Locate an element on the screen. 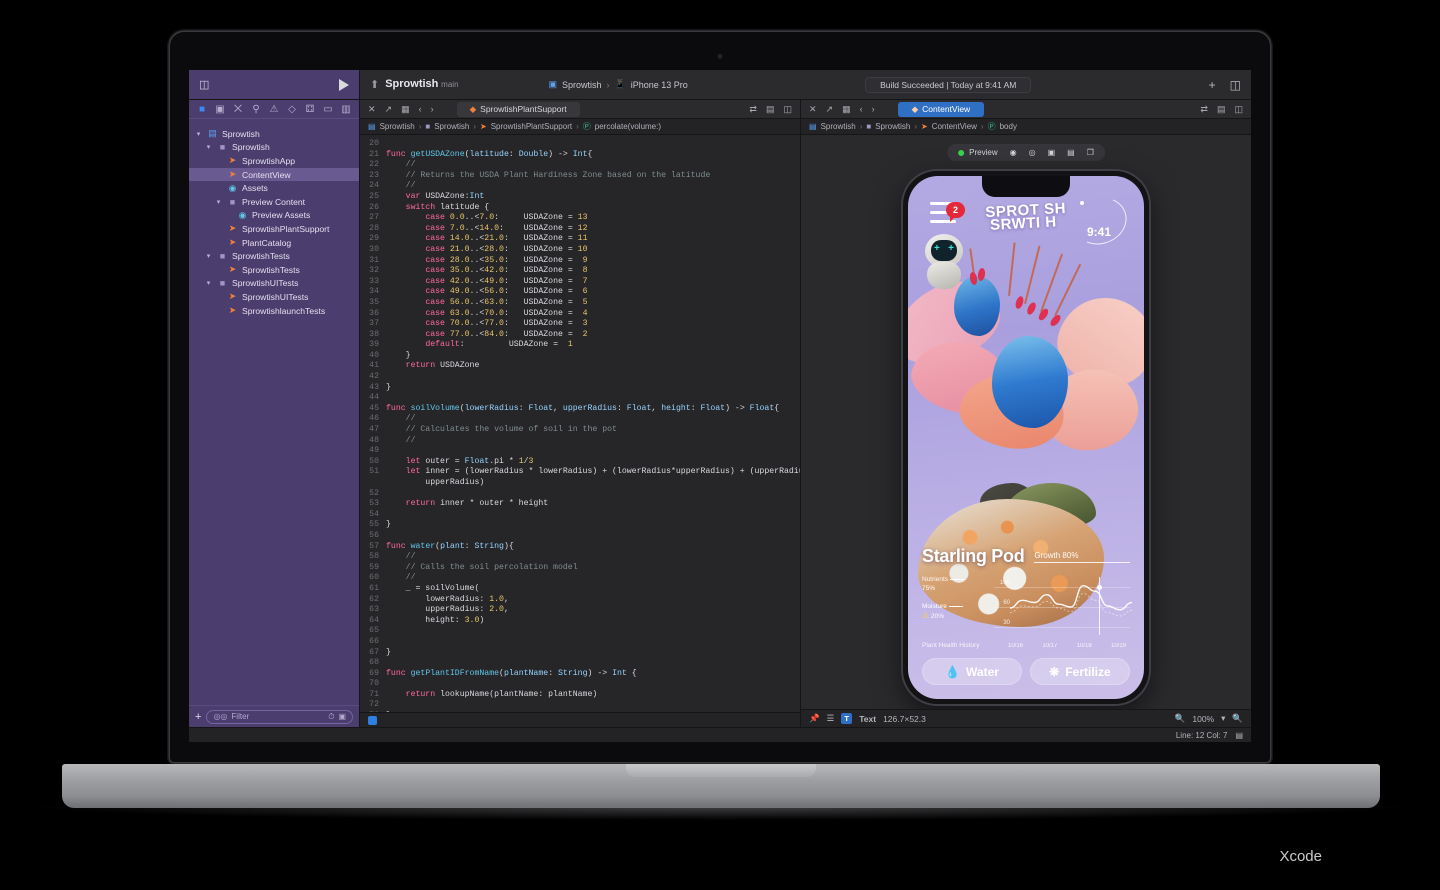 Image resolution: width=1440 pixels, height=890 pixels. editor-canvas-icon: ◫ is located at coordinates (787, 109).